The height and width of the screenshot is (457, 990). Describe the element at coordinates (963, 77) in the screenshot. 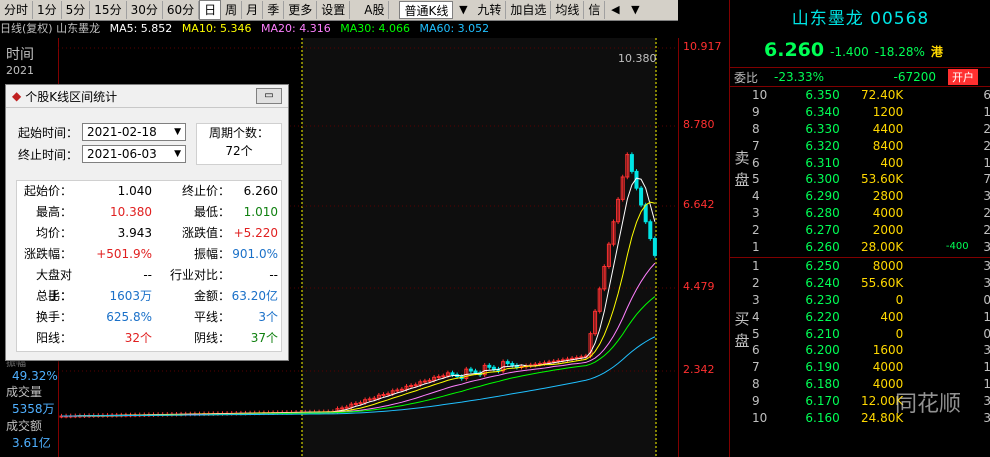

I see `open-account-button: 开户` at that location.